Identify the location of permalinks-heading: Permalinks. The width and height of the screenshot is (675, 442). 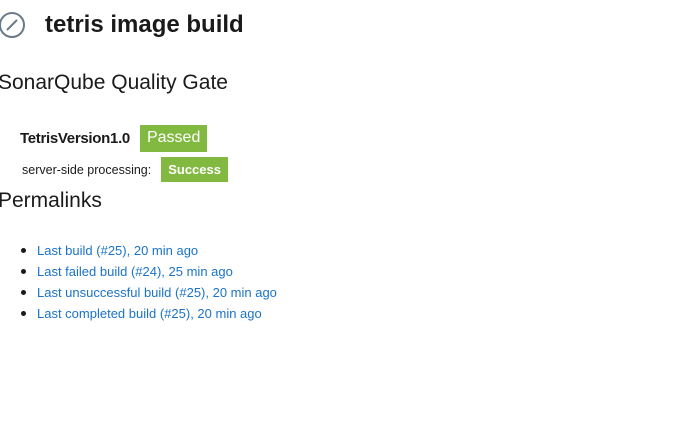
(51, 200).